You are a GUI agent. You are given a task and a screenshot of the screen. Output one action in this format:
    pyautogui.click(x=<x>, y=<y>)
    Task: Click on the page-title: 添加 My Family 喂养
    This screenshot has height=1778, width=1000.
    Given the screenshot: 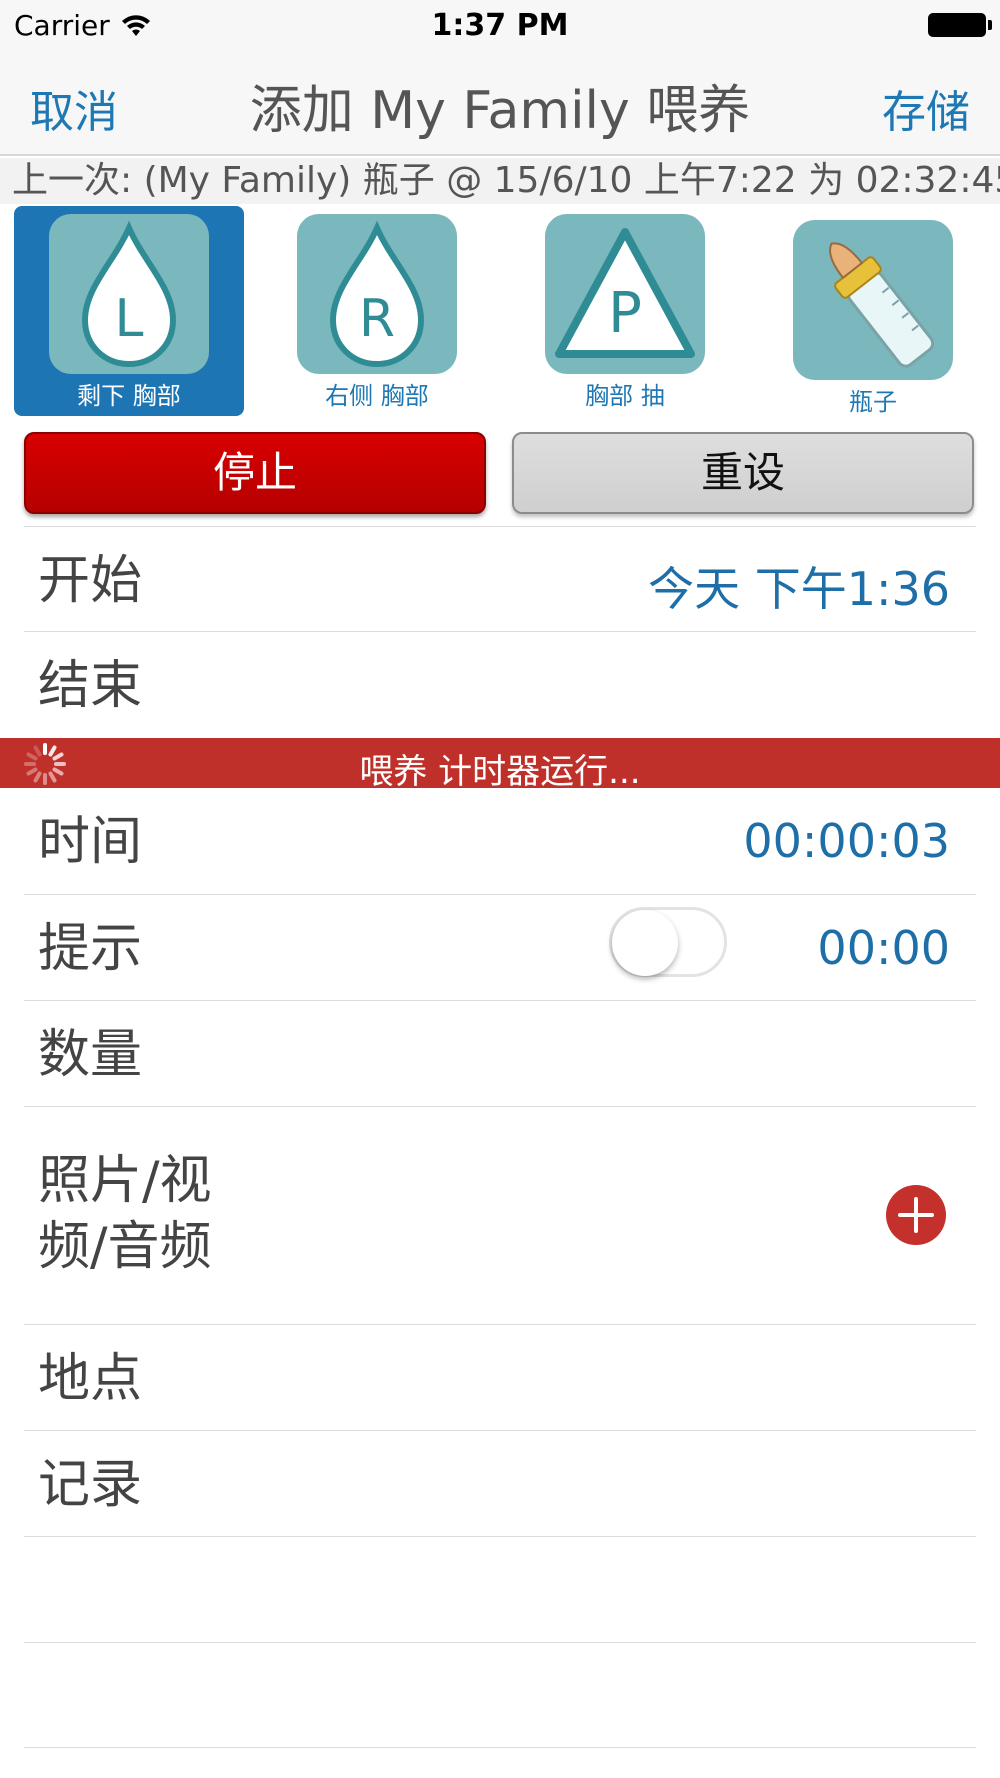 What is the action you would take?
    pyautogui.click(x=500, y=111)
    